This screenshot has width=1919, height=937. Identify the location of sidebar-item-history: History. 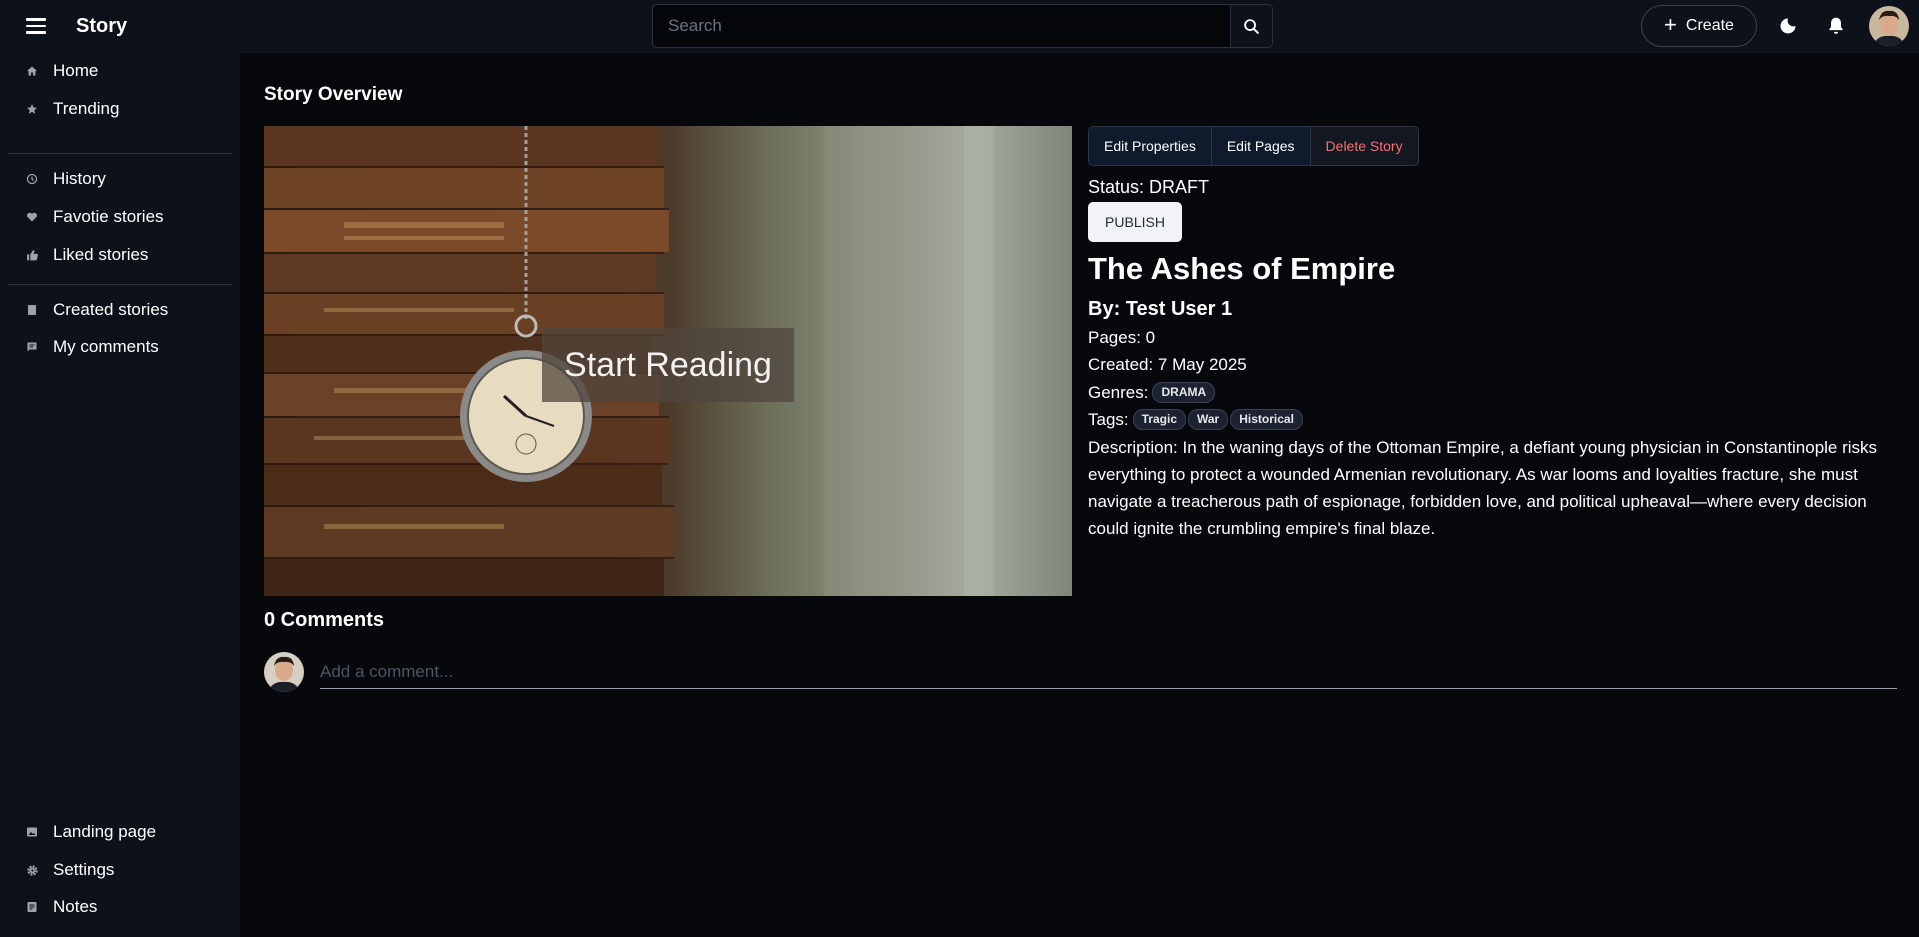
(120, 179).